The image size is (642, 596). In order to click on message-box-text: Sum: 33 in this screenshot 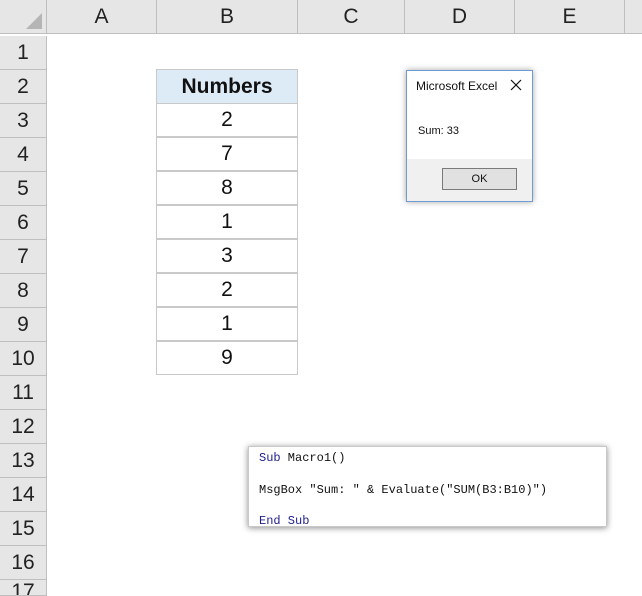, I will do `click(438, 131)`.